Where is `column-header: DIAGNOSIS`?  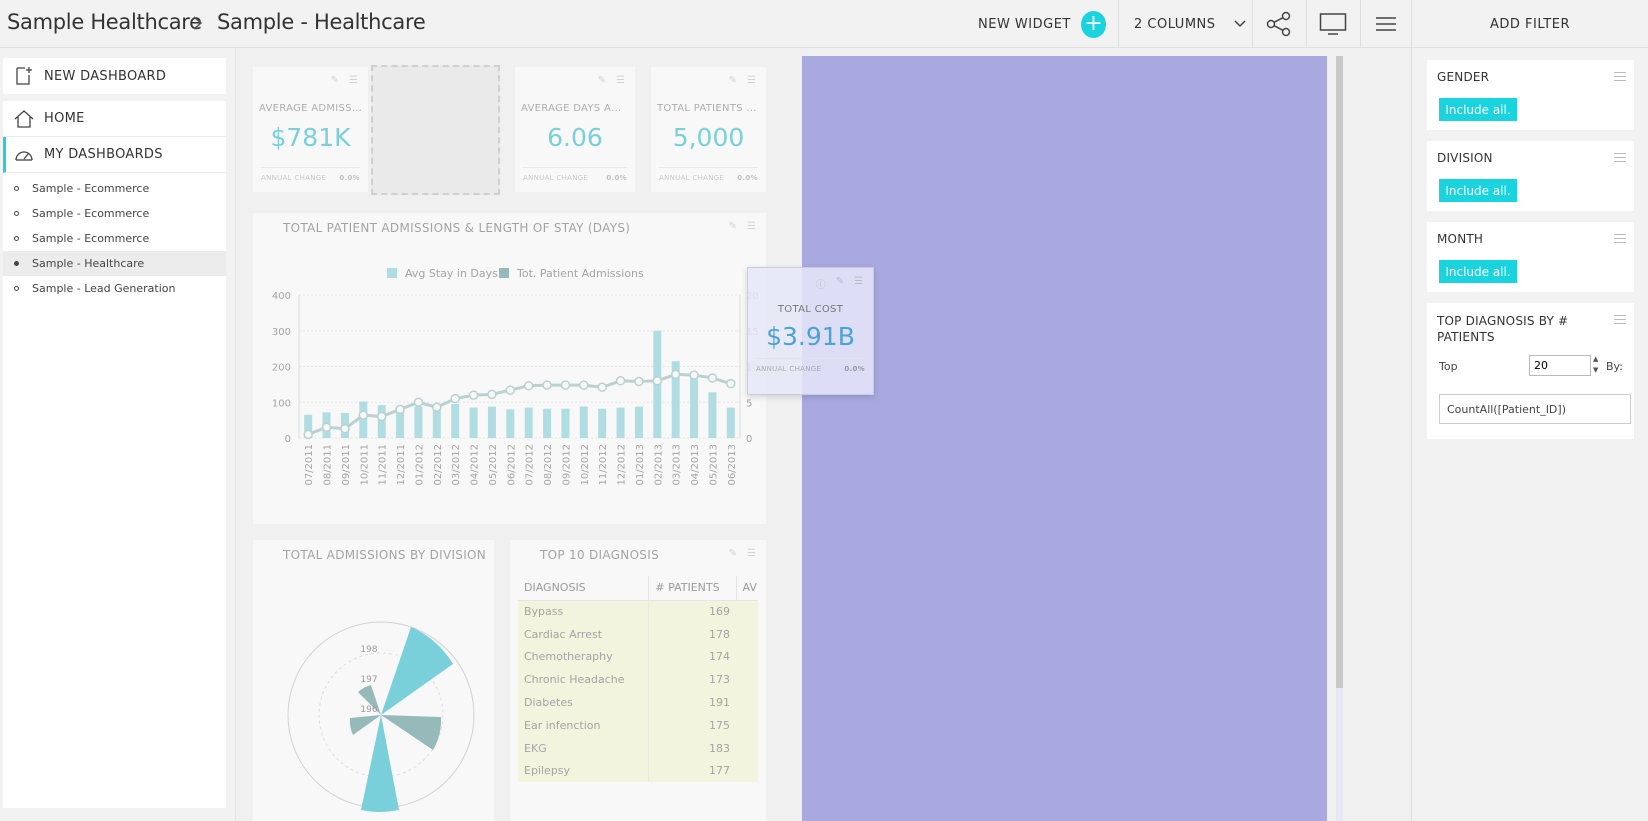 column-header: DIAGNOSIS is located at coordinates (583, 588).